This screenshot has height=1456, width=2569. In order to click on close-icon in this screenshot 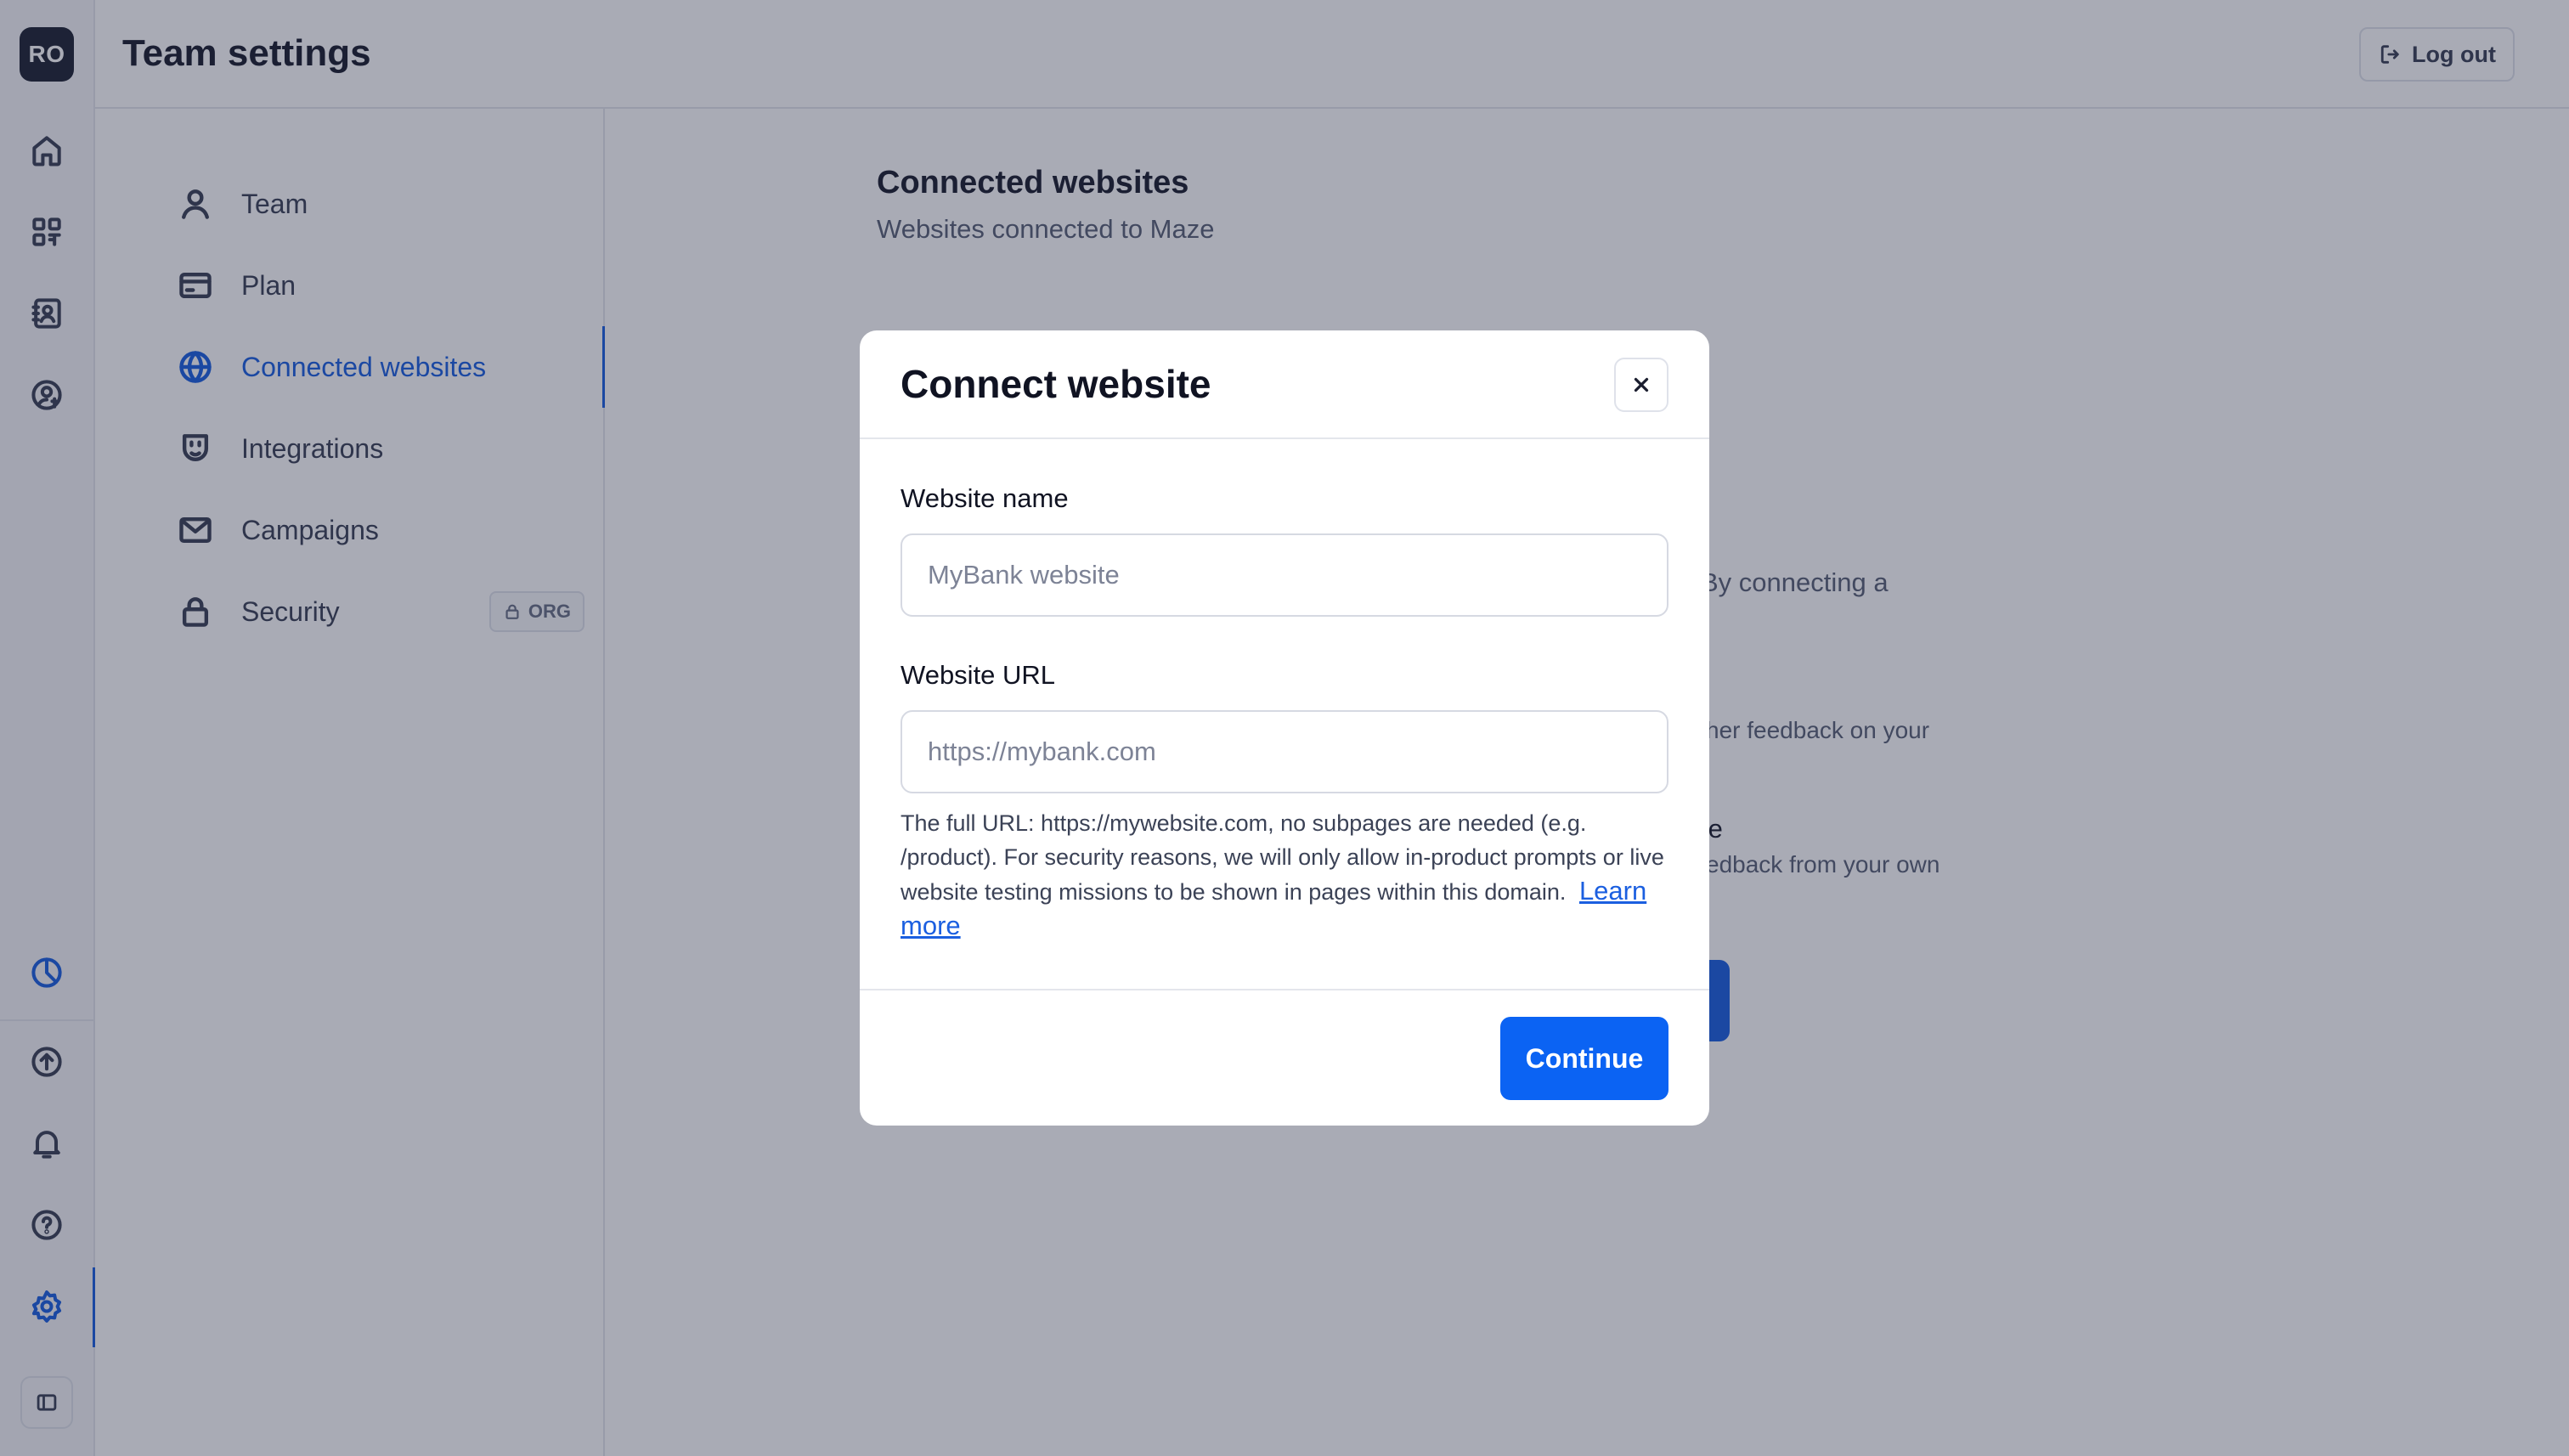, I will do `click(1642, 384)`.